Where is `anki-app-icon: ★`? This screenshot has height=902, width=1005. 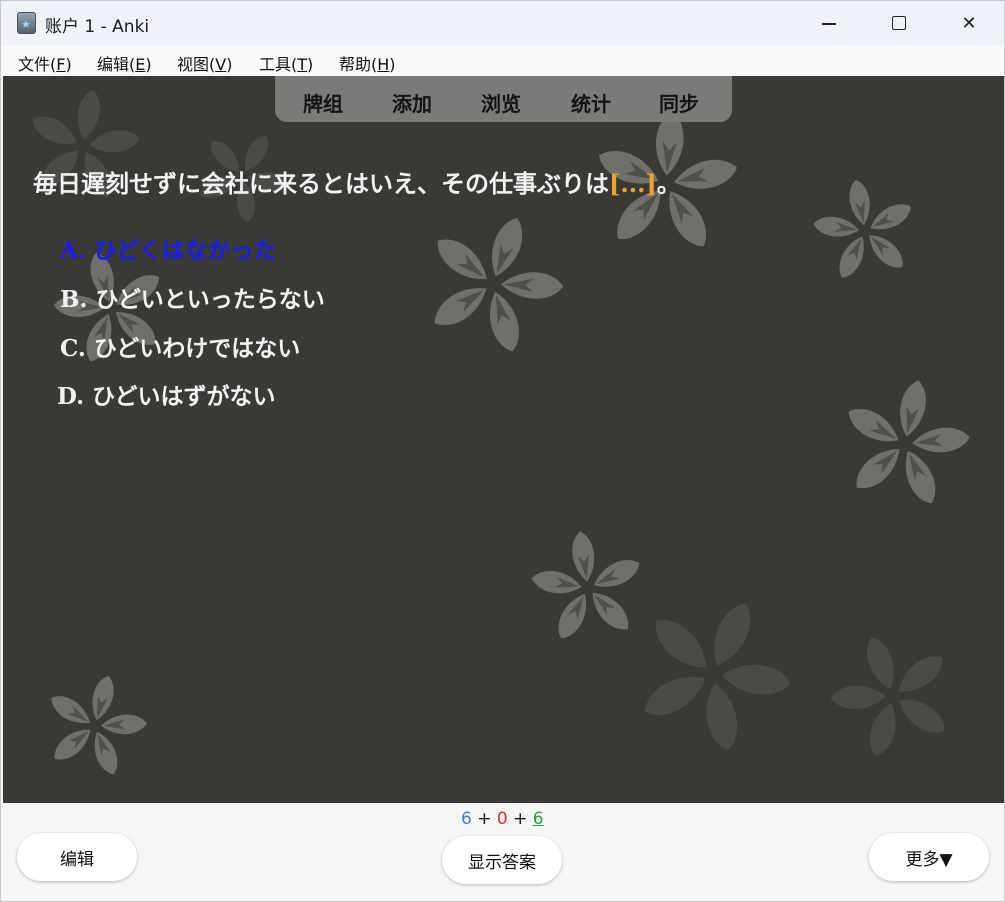 anki-app-icon: ★ is located at coordinates (26, 23).